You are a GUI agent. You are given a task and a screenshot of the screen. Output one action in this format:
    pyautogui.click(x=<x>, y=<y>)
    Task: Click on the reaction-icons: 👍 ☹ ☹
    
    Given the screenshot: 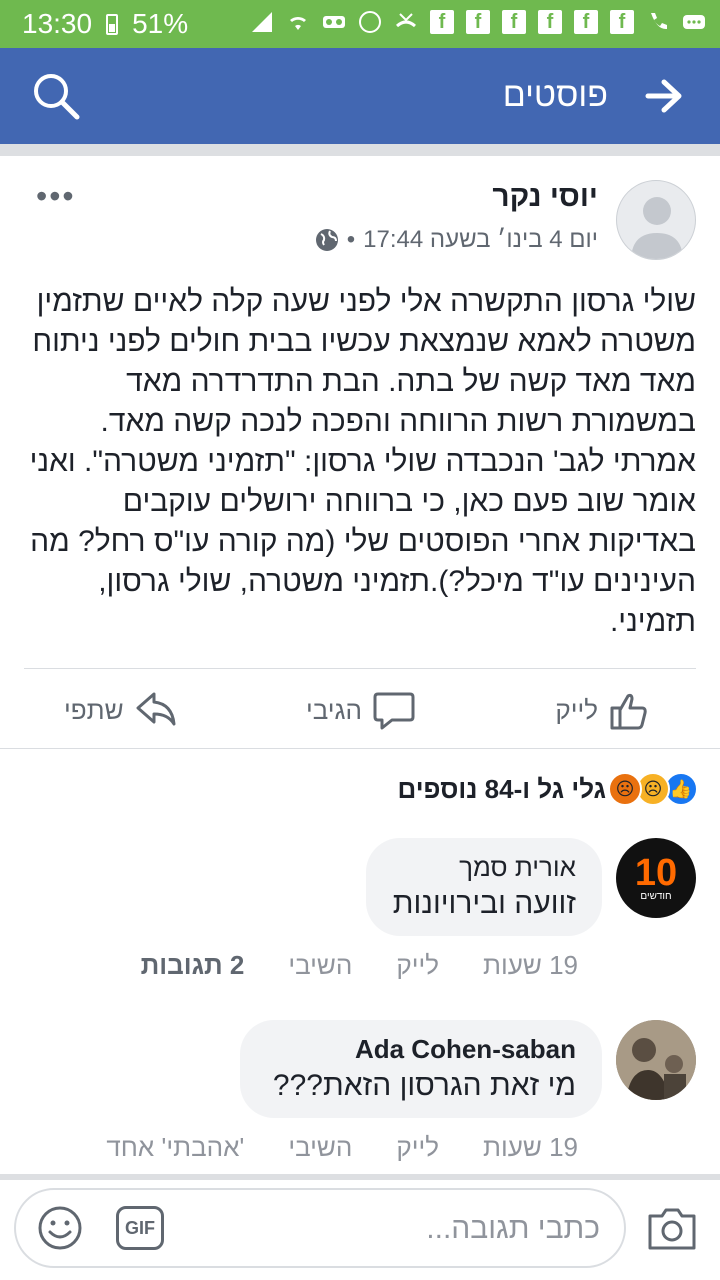 What is the action you would take?
    pyautogui.click(x=653, y=789)
    